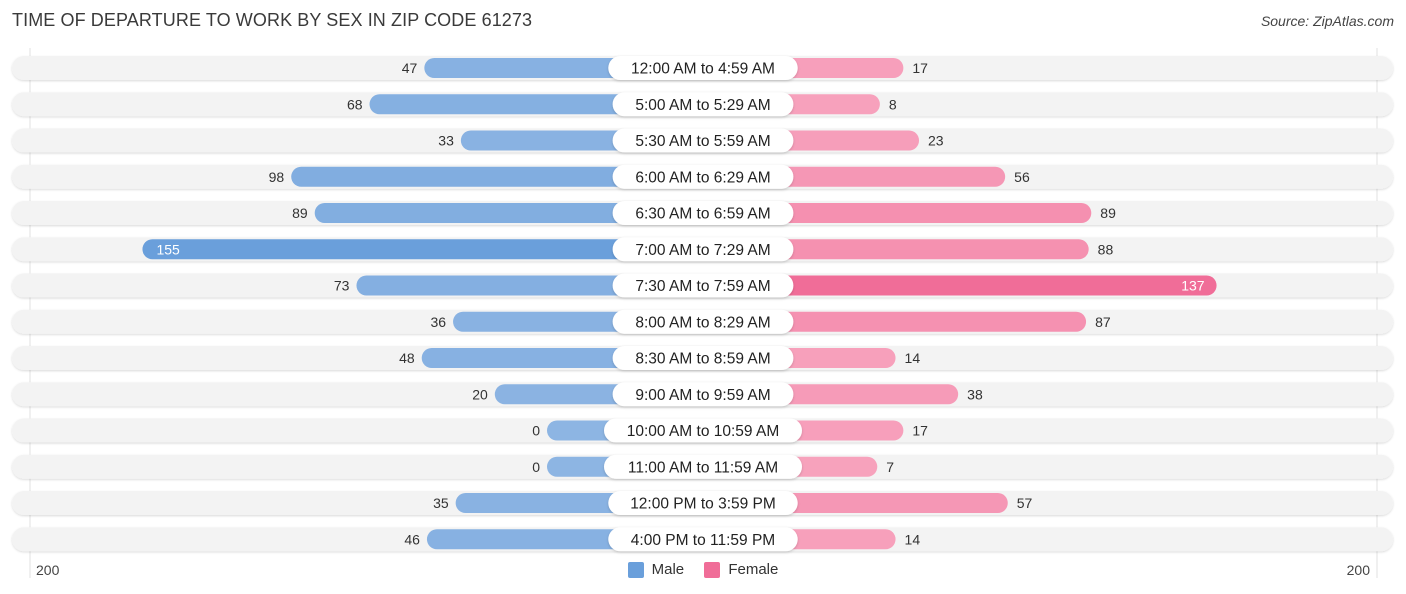 The width and height of the screenshot is (1406, 594). I want to click on female-value-label: 57, so click(1025, 503).